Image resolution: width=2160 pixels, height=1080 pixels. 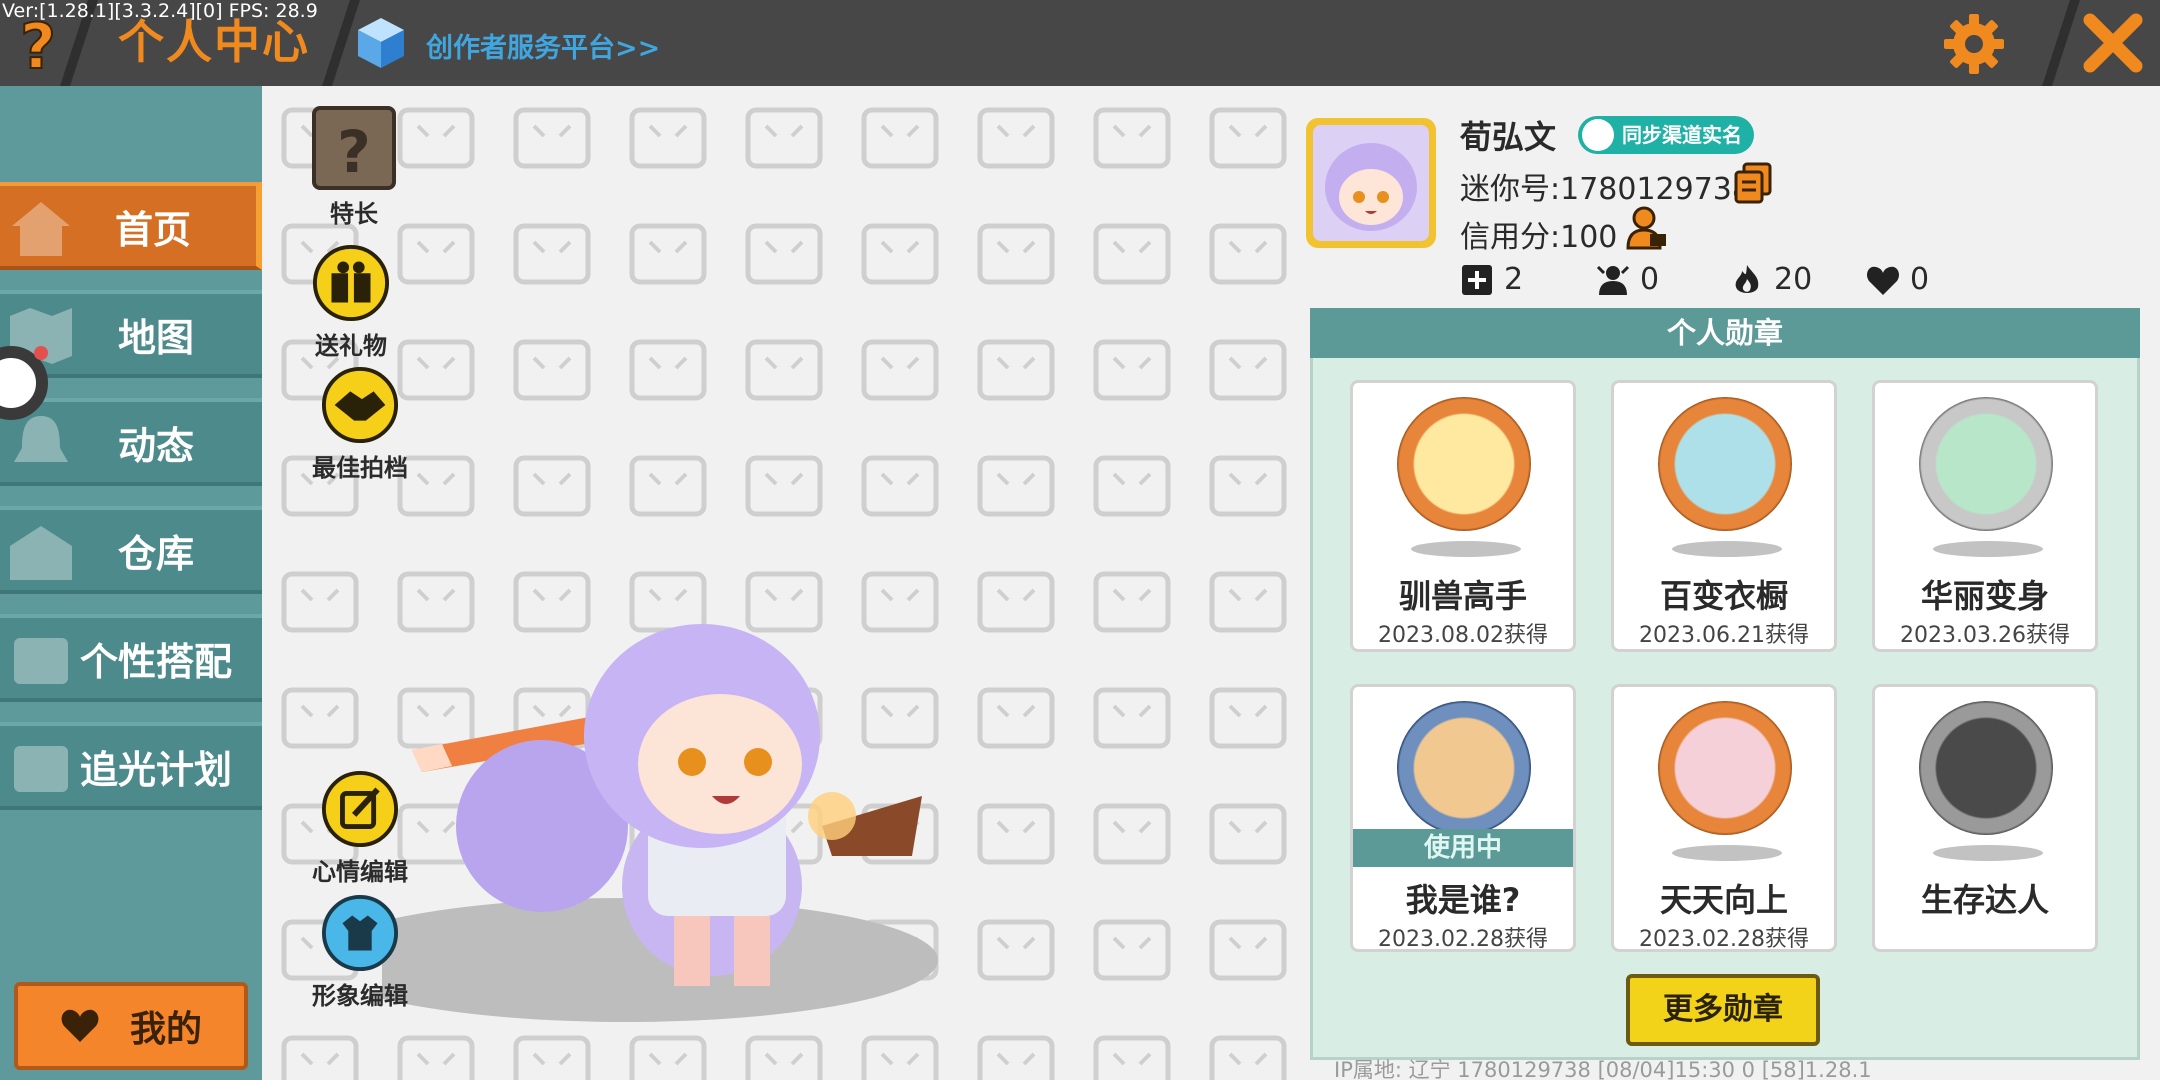 What do you see at coordinates (155, 661) in the screenshot?
I see `sidebar-item-label: 个性搭配` at bounding box center [155, 661].